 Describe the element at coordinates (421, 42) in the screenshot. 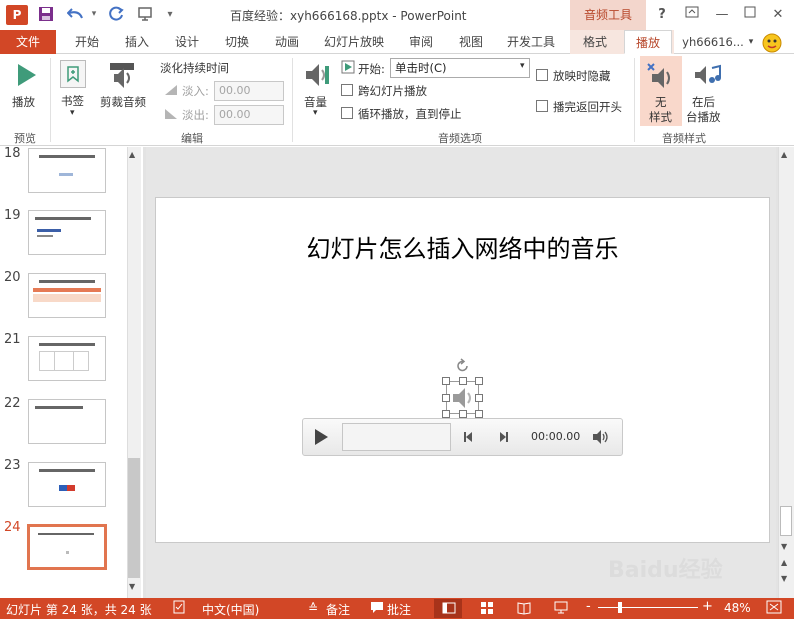

I see `tab-review: 审阅` at that location.